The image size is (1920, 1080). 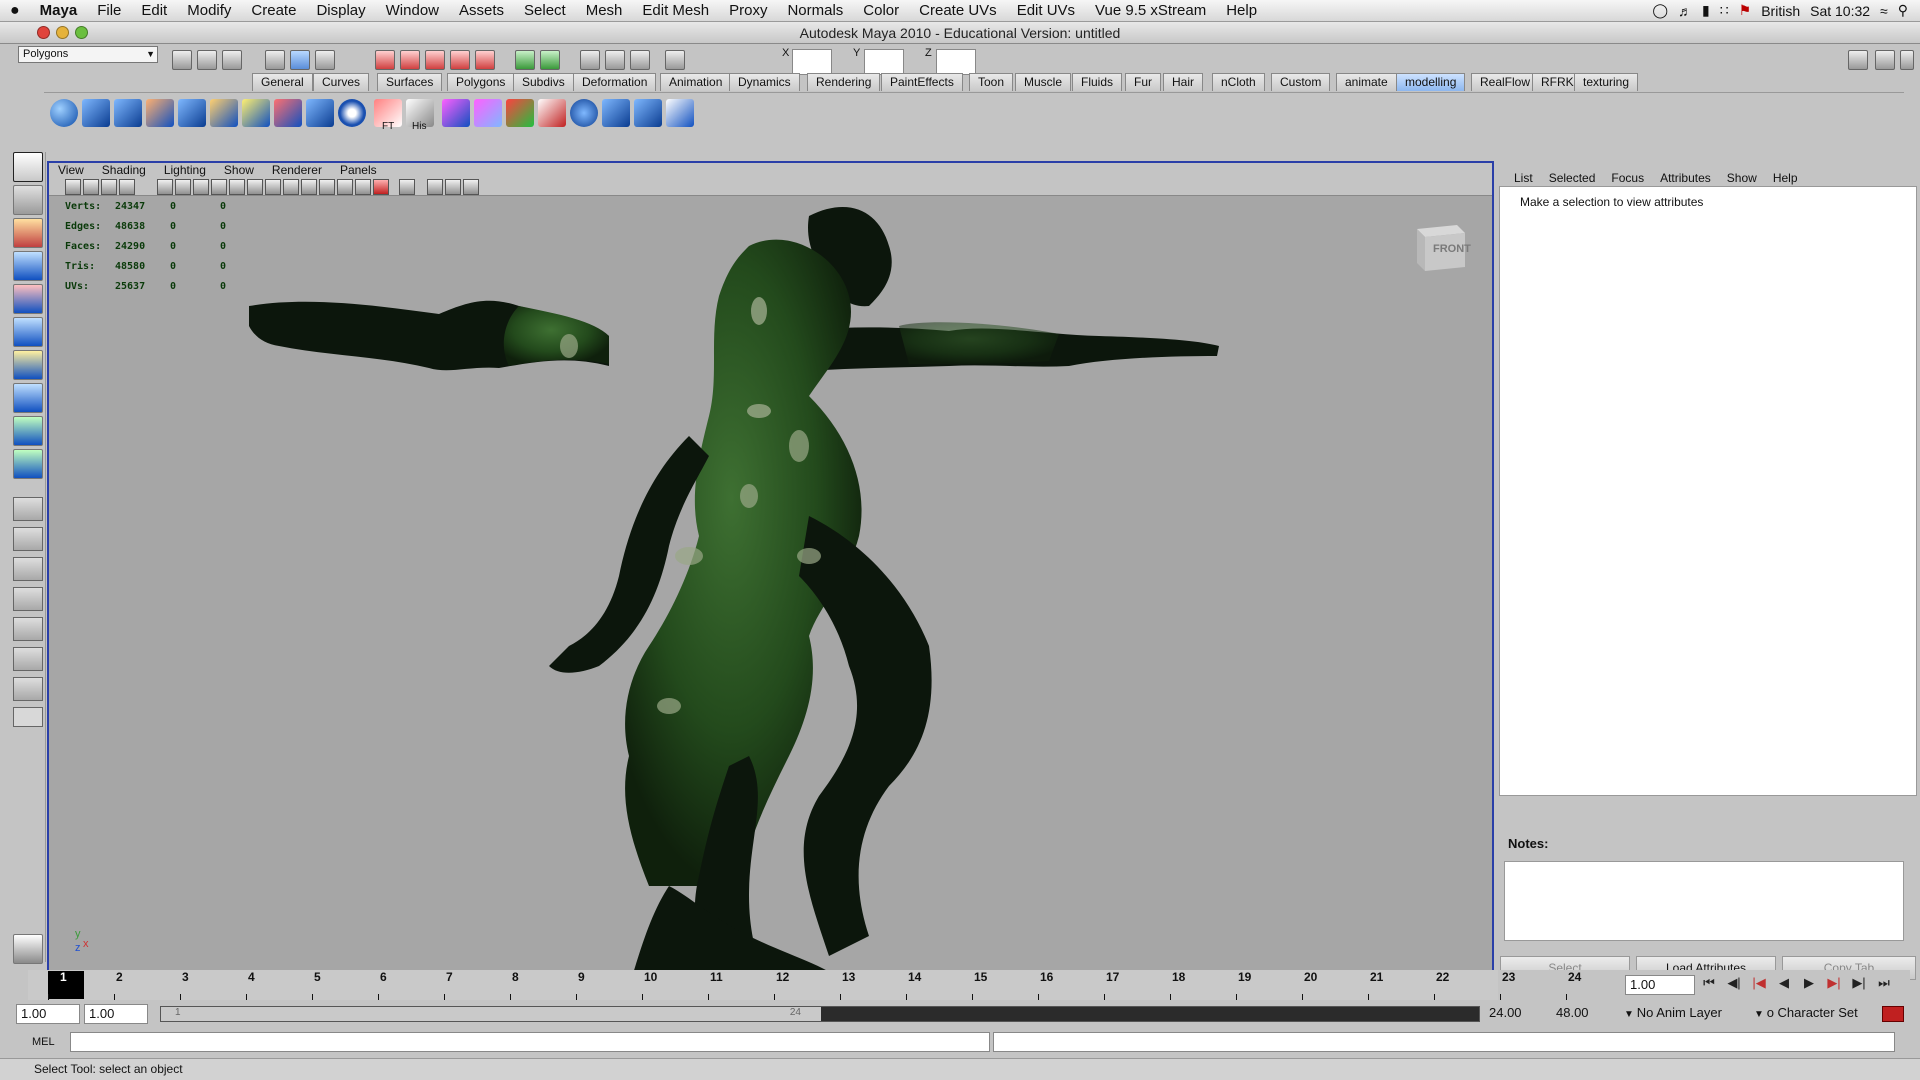 What do you see at coordinates (1241, 10) in the screenshot?
I see `menu-help: Help` at bounding box center [1241, 10].